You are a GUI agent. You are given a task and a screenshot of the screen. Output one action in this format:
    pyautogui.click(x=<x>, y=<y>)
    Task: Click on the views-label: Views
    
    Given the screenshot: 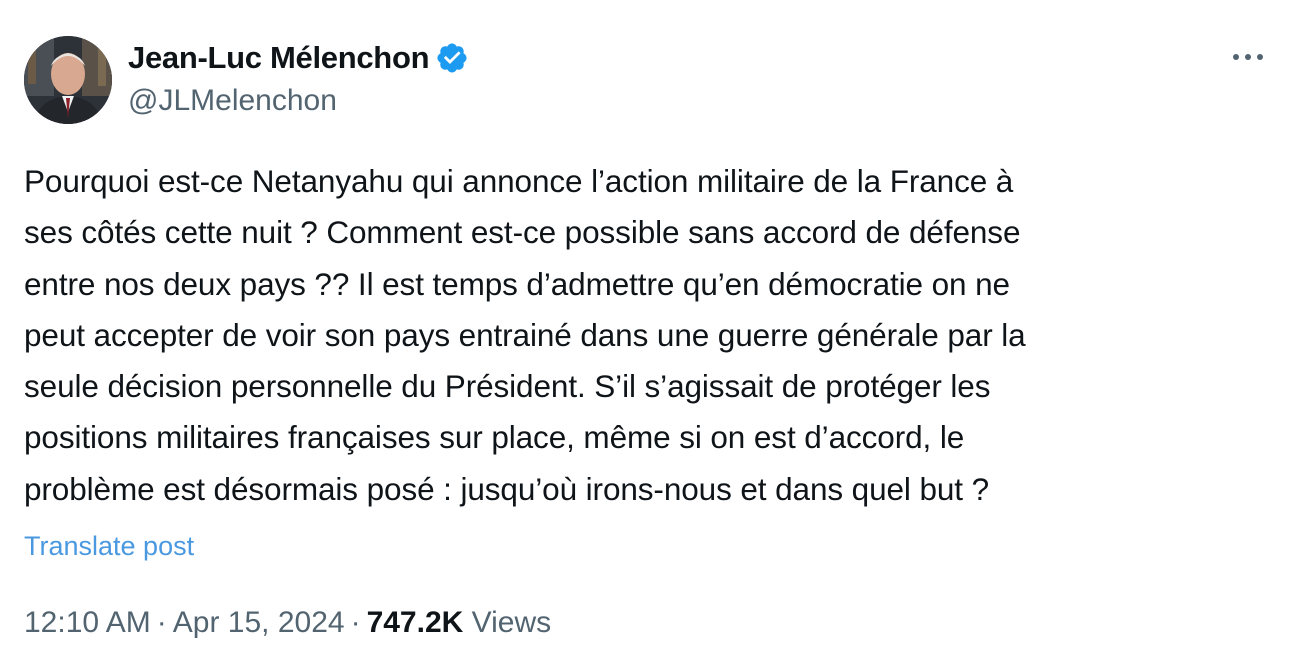 What is the action you would take?
    pyautogui.click(x=511, y=622)
    